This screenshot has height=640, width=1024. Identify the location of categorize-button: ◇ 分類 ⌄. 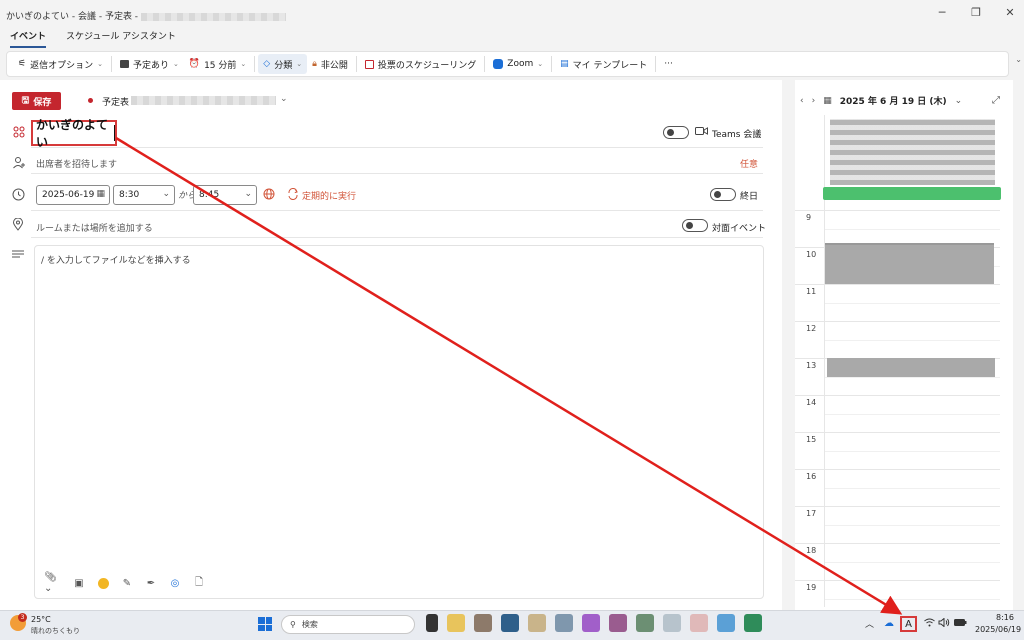
(283, 64).